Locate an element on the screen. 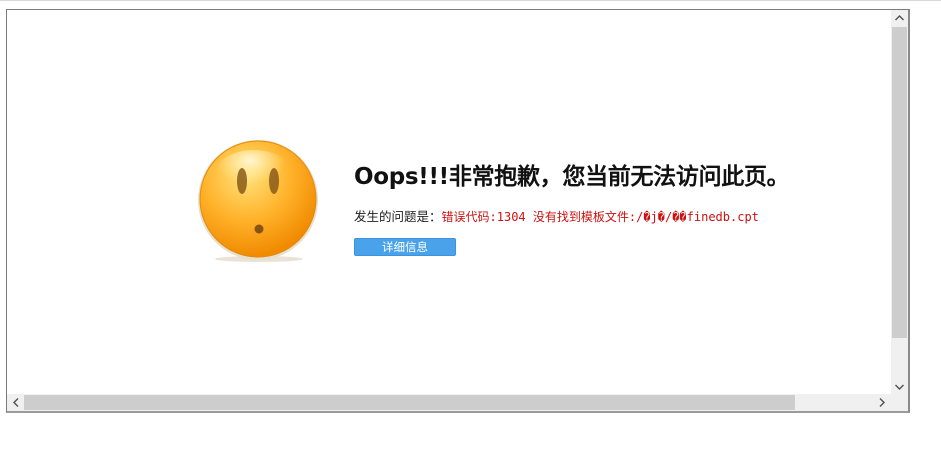 This screenshot has height=460, width=941. chevron-left-icon is located at coordinates (15, 402).